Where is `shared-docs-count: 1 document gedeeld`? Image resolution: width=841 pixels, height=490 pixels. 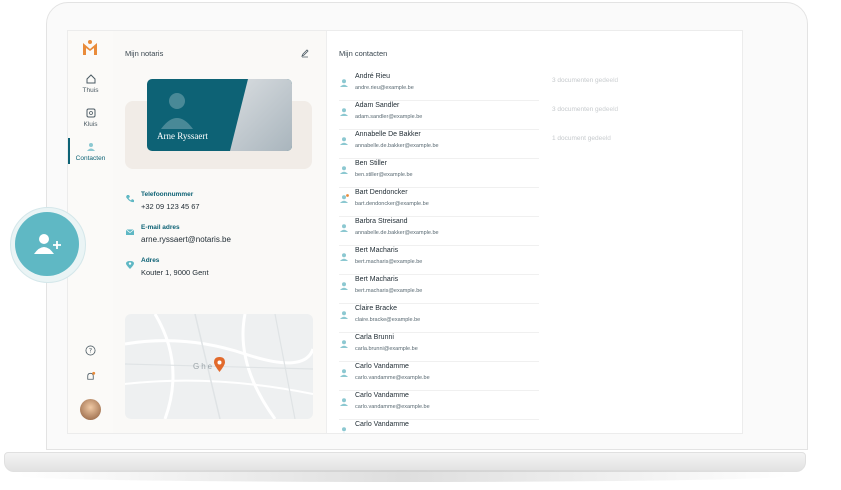 shared-docs-count: 1 document gedeeld is located at coordinates (581, 138).